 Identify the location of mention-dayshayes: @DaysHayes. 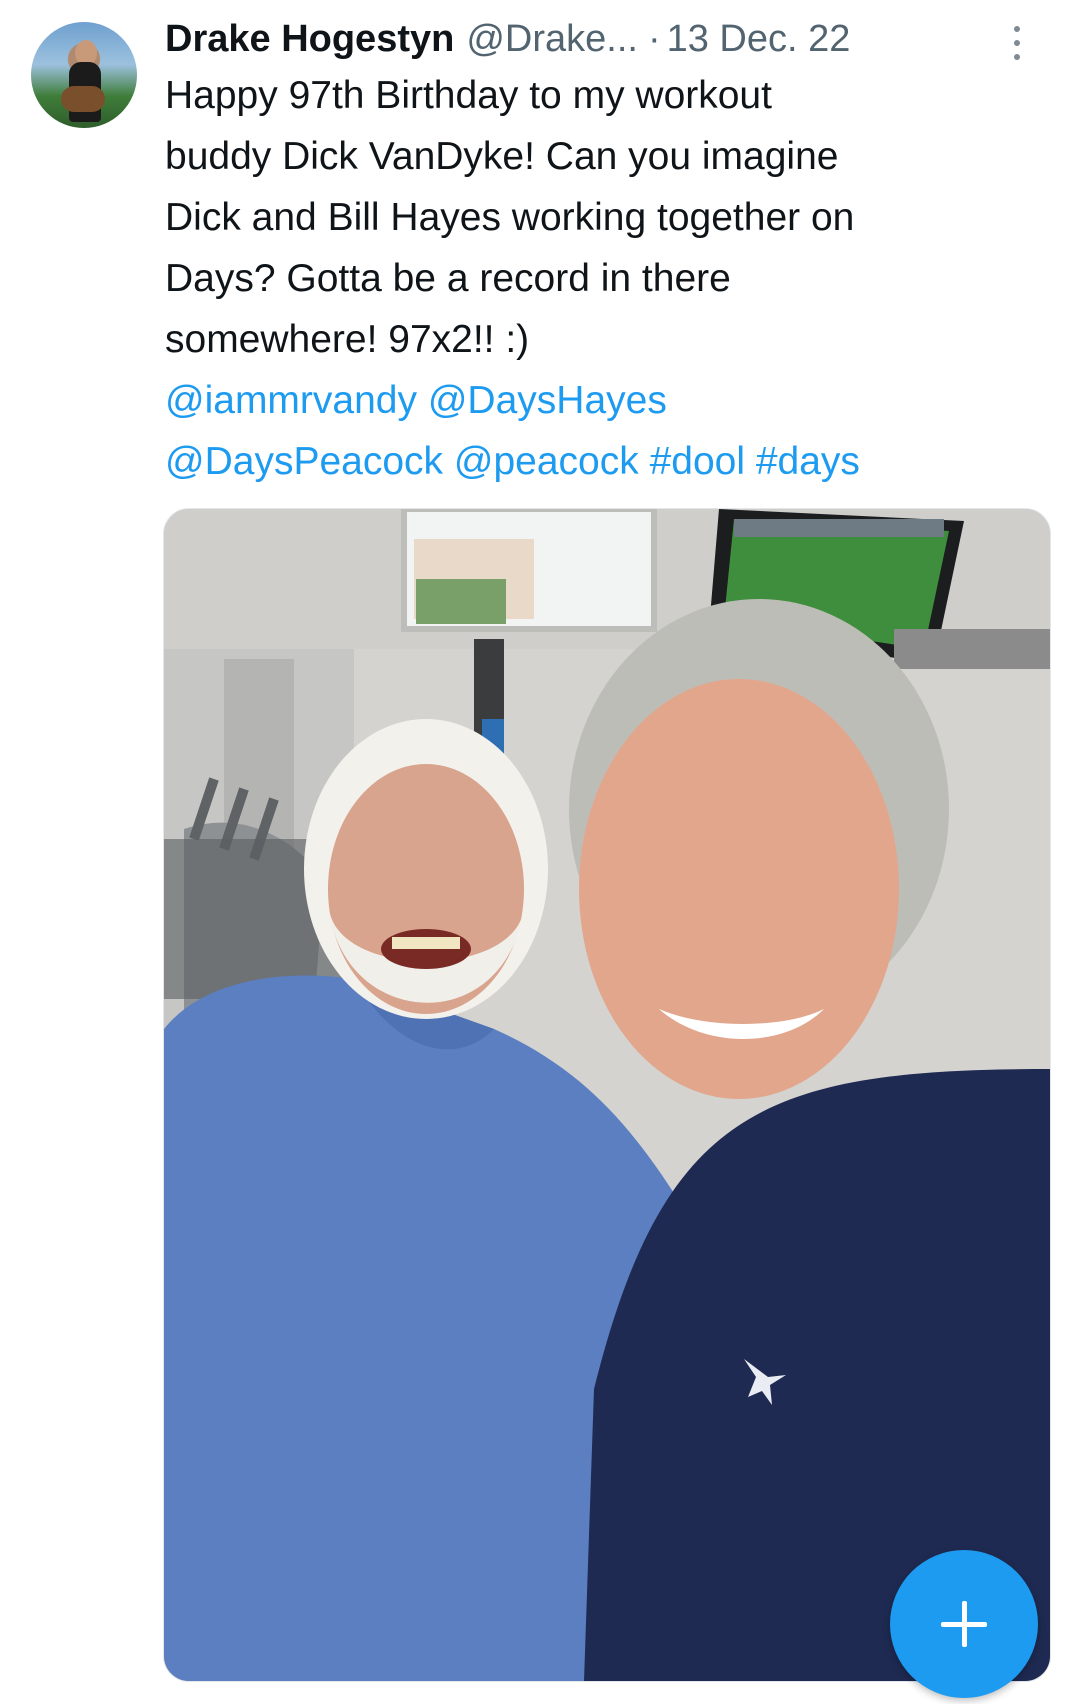
(547, 400).